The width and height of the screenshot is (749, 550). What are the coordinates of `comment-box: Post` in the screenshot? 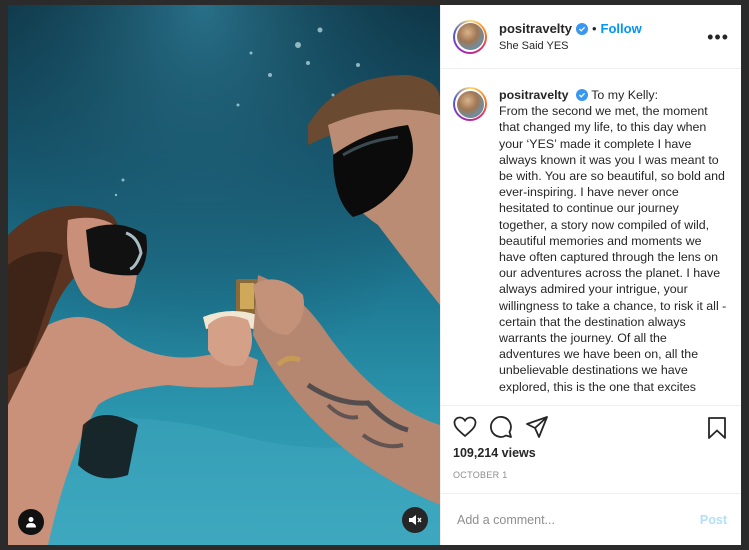 It's located at (591, 519).